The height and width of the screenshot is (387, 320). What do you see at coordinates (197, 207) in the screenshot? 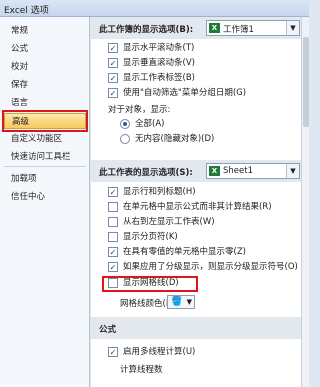
I see `opt-label: 在单元格中显示公式而非其计算结果(R)` at bounding box center [197, 207].